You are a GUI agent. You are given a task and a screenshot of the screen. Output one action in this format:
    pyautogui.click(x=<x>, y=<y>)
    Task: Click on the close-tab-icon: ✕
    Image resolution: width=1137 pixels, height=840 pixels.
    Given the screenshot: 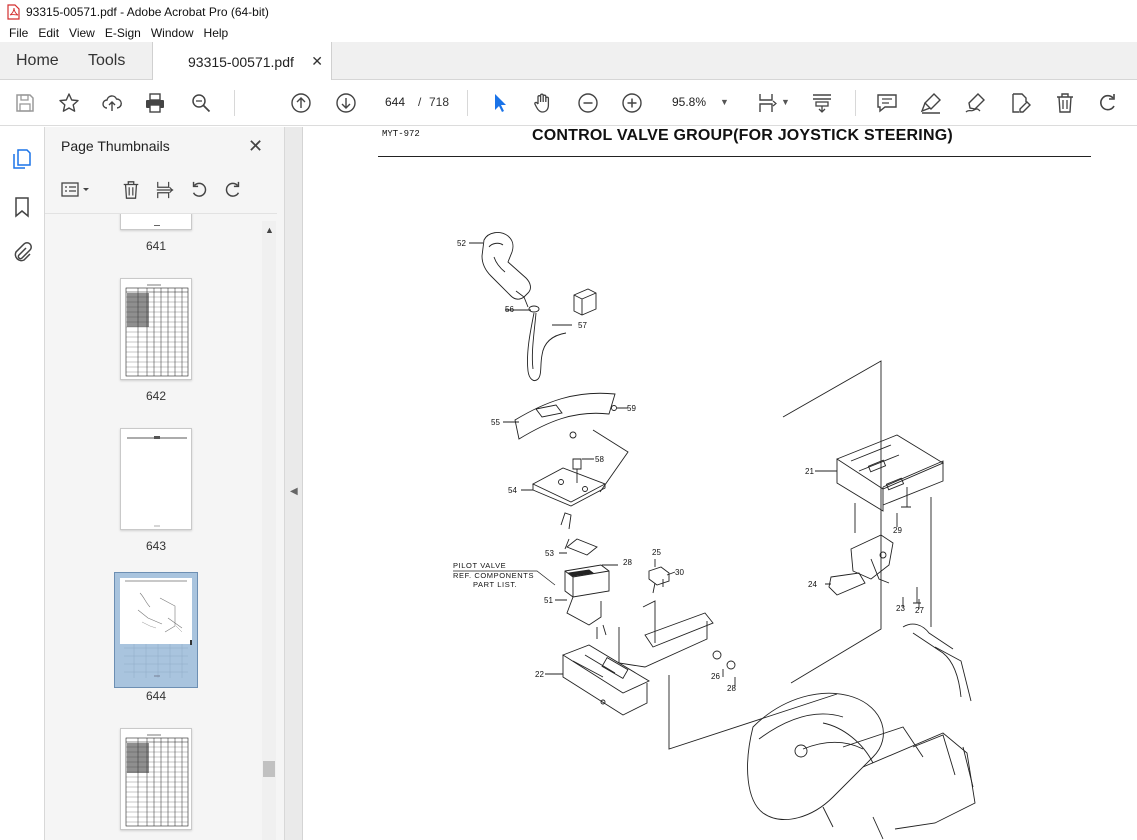 What is the action you would take?
    pyautogui.click(x=317, y=61)
    